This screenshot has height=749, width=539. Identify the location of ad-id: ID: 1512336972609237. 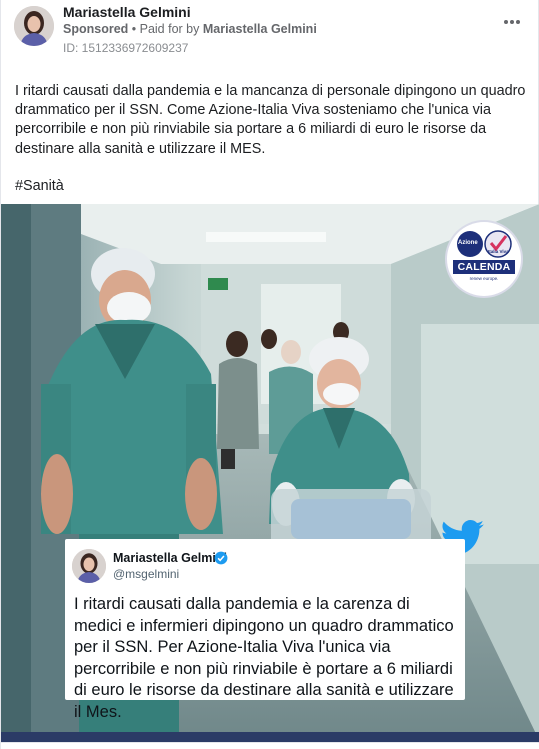
(126, 48).